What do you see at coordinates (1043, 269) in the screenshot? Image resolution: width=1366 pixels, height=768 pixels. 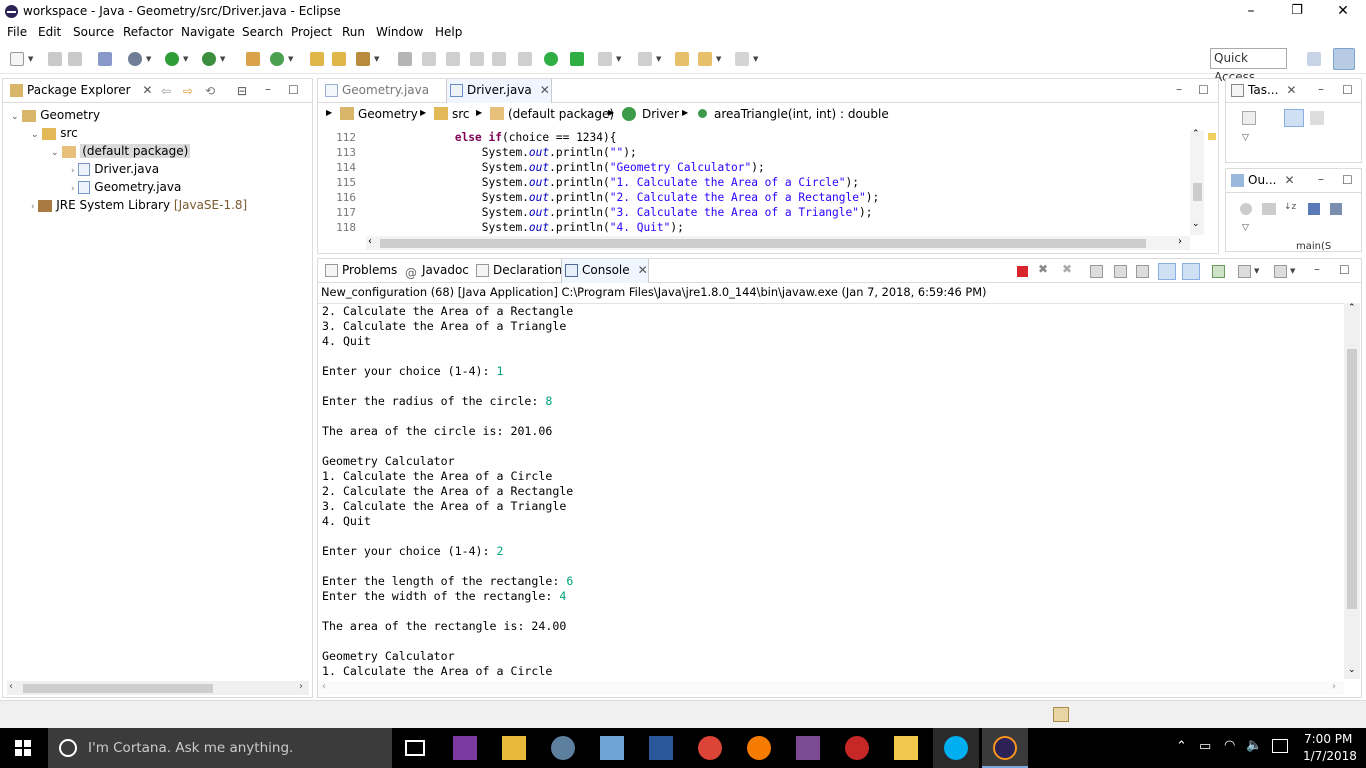 I see `remove-launch-icon: ✖` at bounding box center [1043, 269].